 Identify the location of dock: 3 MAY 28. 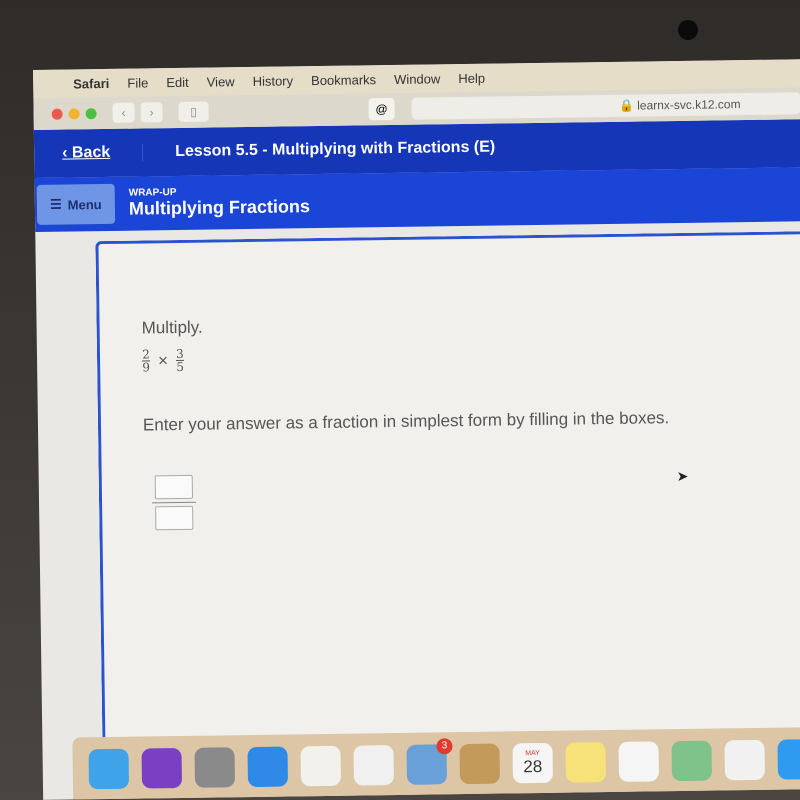
(436, 763).